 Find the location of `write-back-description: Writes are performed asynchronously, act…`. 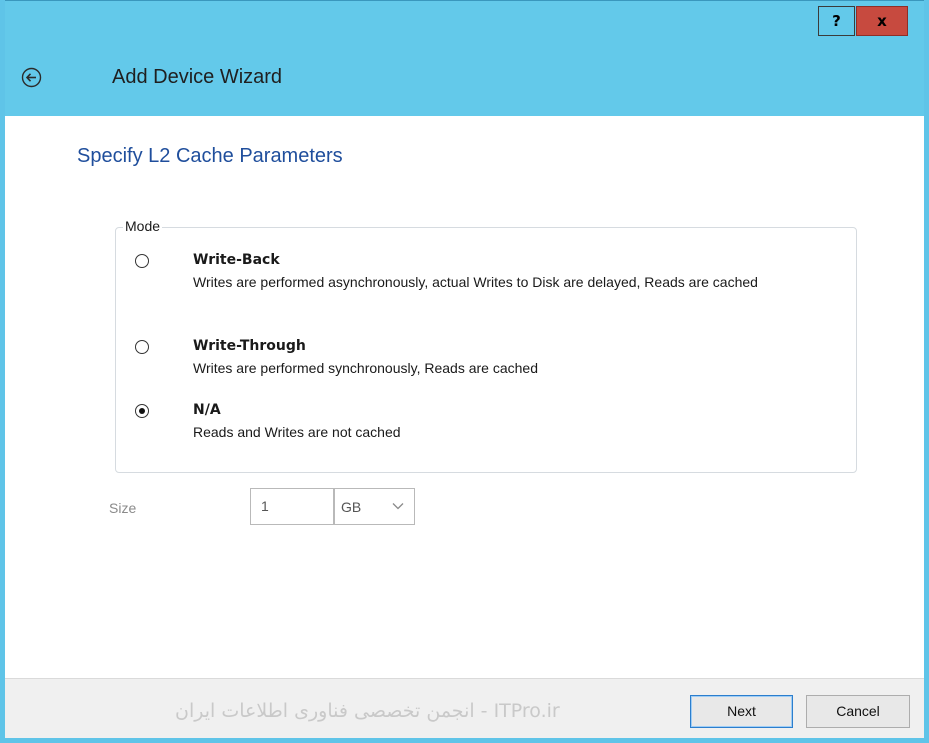

write-back-description: Writes are performed asynchronously, act… is located at coordinates (475, 282).